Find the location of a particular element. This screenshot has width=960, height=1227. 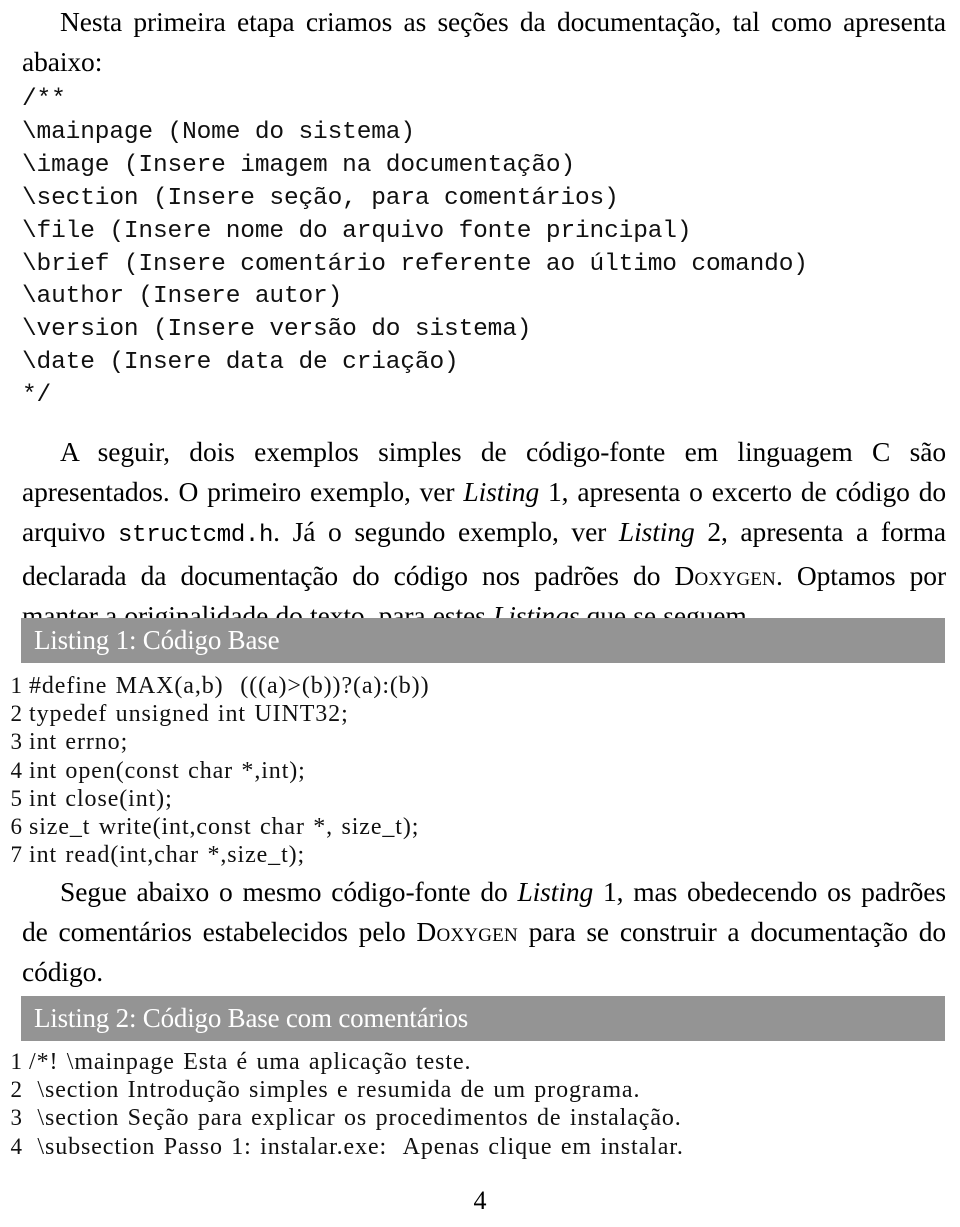

code-line: 3 int errno; is located at coordinates (480, 742).